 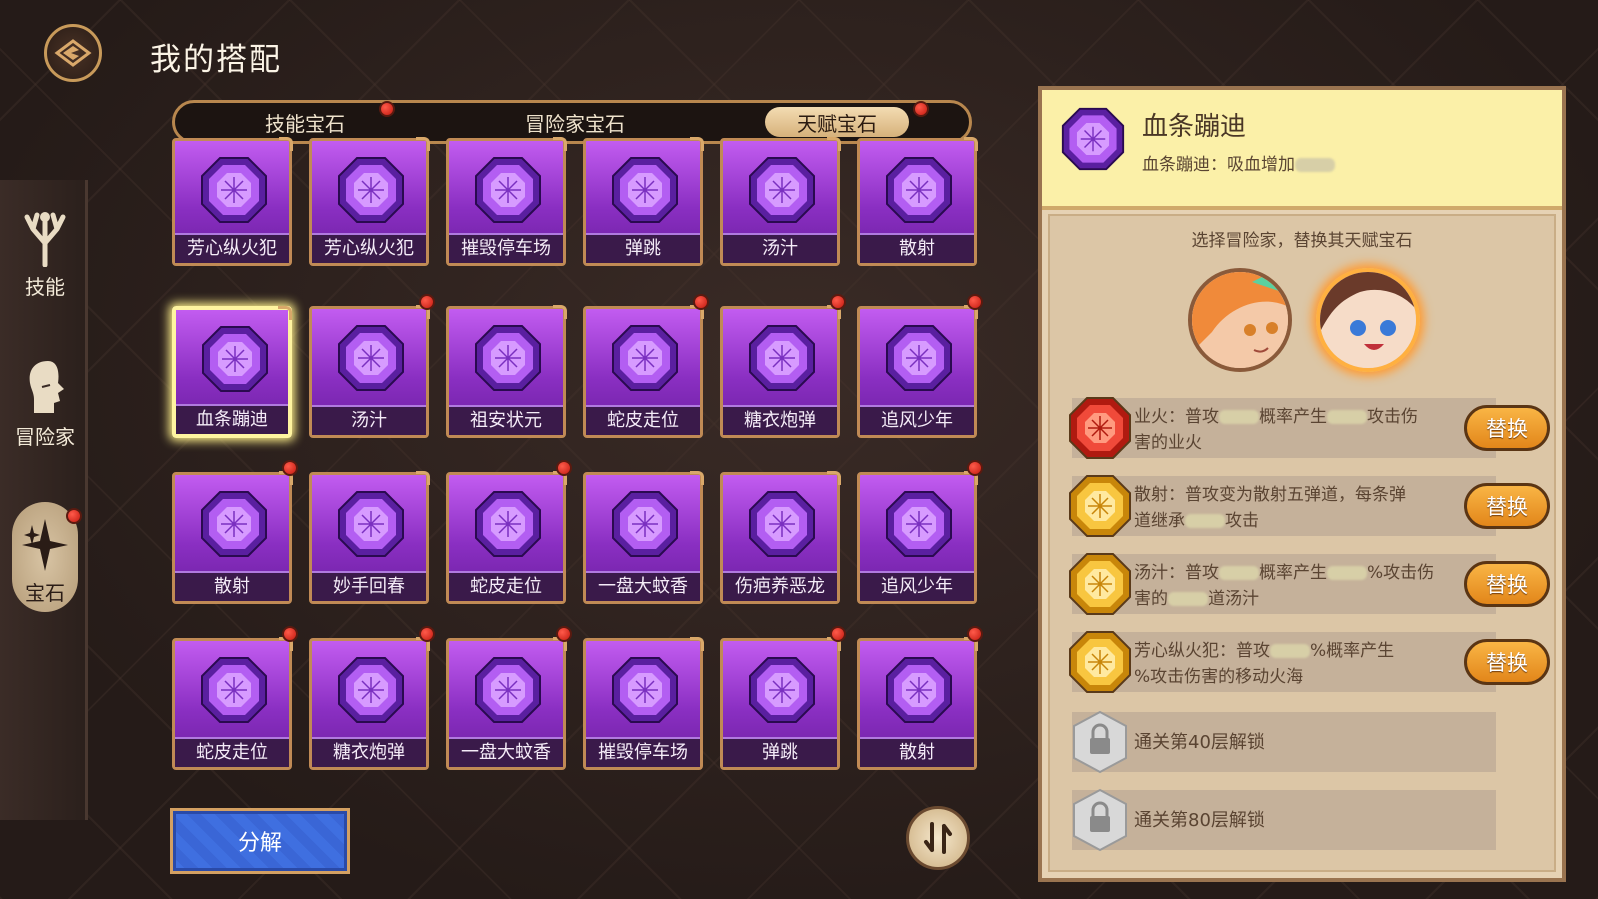 I want to click on detail-header: 血条蹦迪 血条蹦迪：吸血增加, so click(x=1302, y=150).